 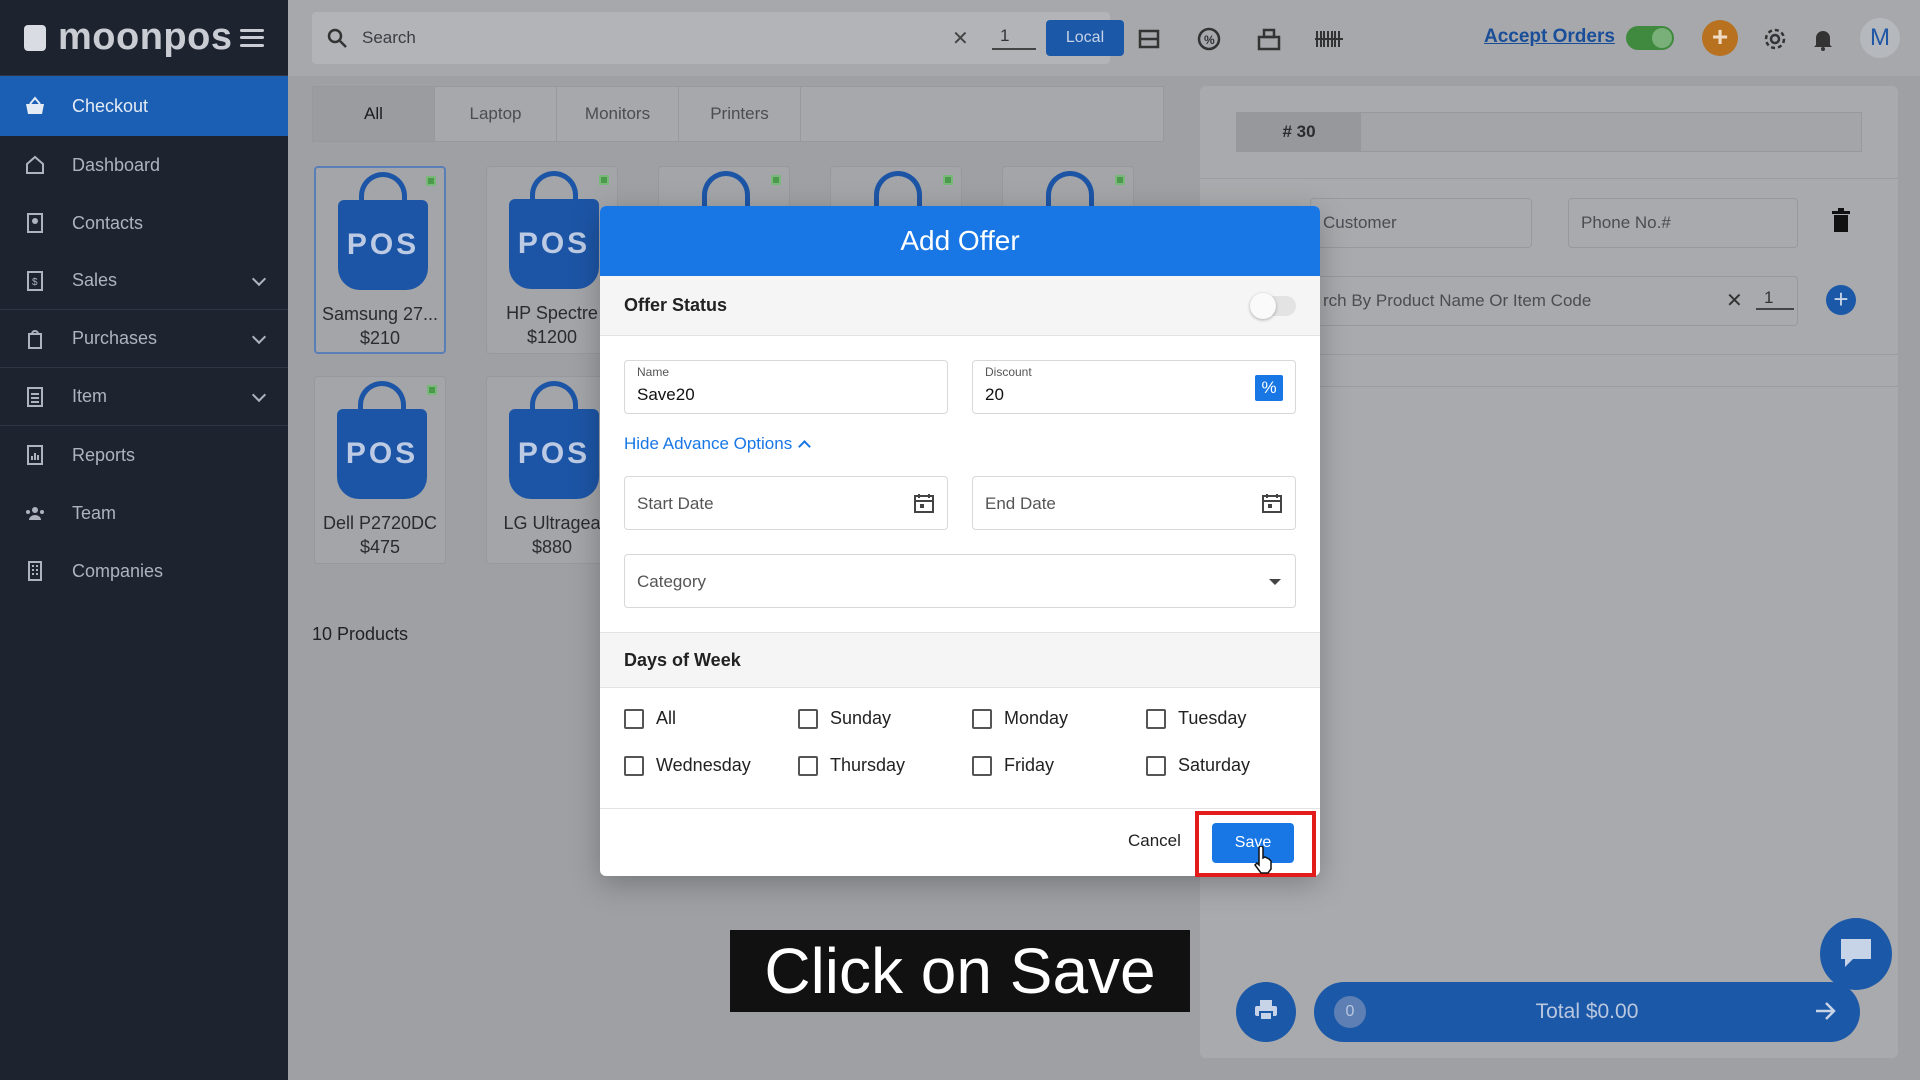 What do you see at coordinates (1775, 39) in the screenshot?
I see `gear-icon` at bounding box center [1775, 39].